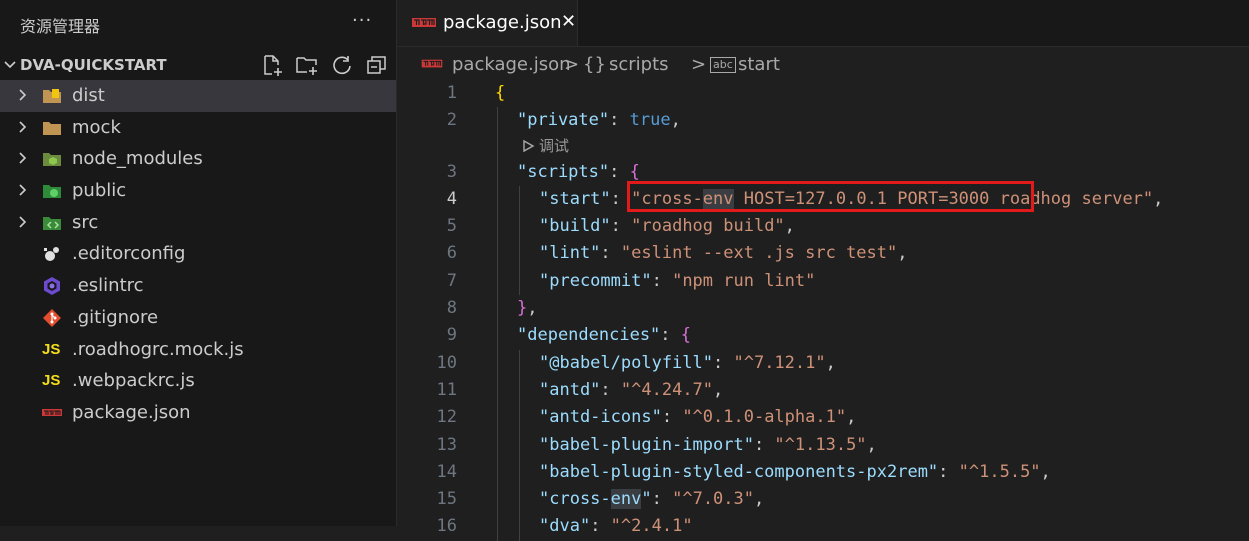  Describe the element at coordinates (511, 64) in the screenshot. I see `breadcrumb-file: package.json` at that location.